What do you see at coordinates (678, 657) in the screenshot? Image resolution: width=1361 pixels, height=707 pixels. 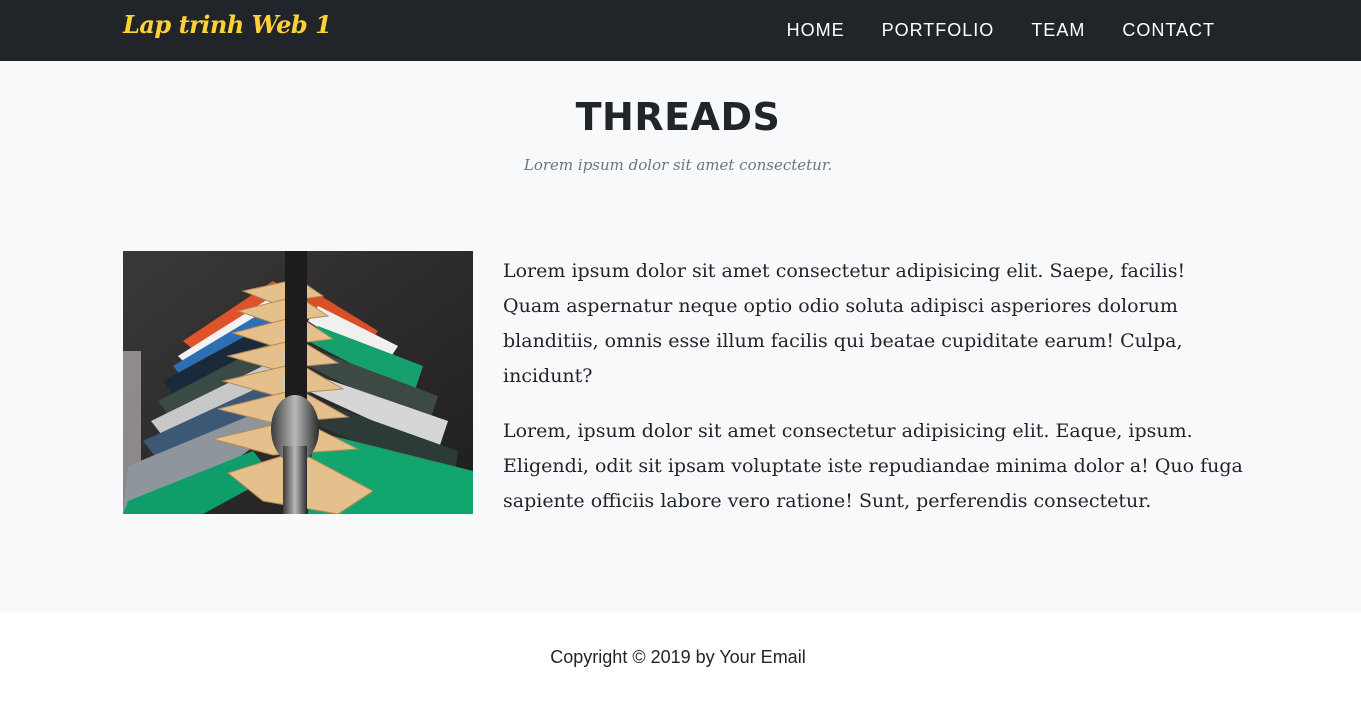 I see `copyright-text: Copyright © 2019 by Your Email` at bounding box center [678, 657].